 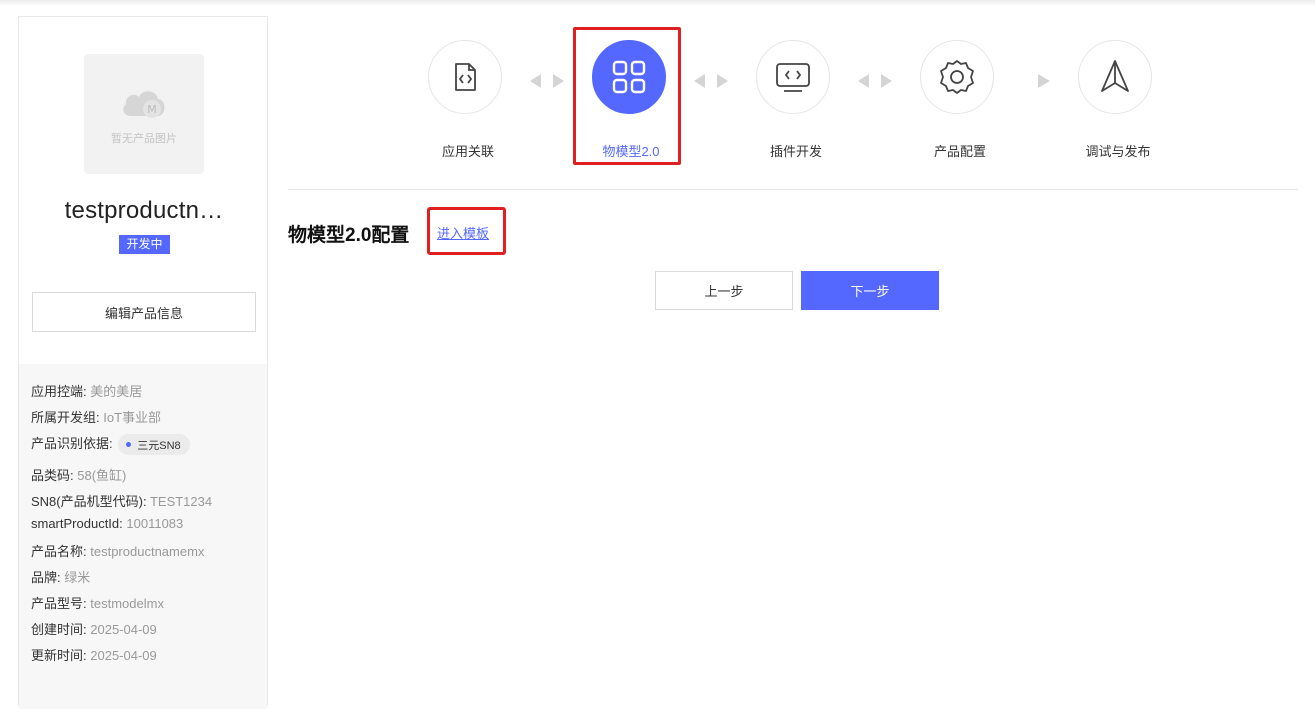 What do you see at coordinates (132, 417) in the screenshot?
I see `info-value: IoT事业部` at bounding box center [132, 417].